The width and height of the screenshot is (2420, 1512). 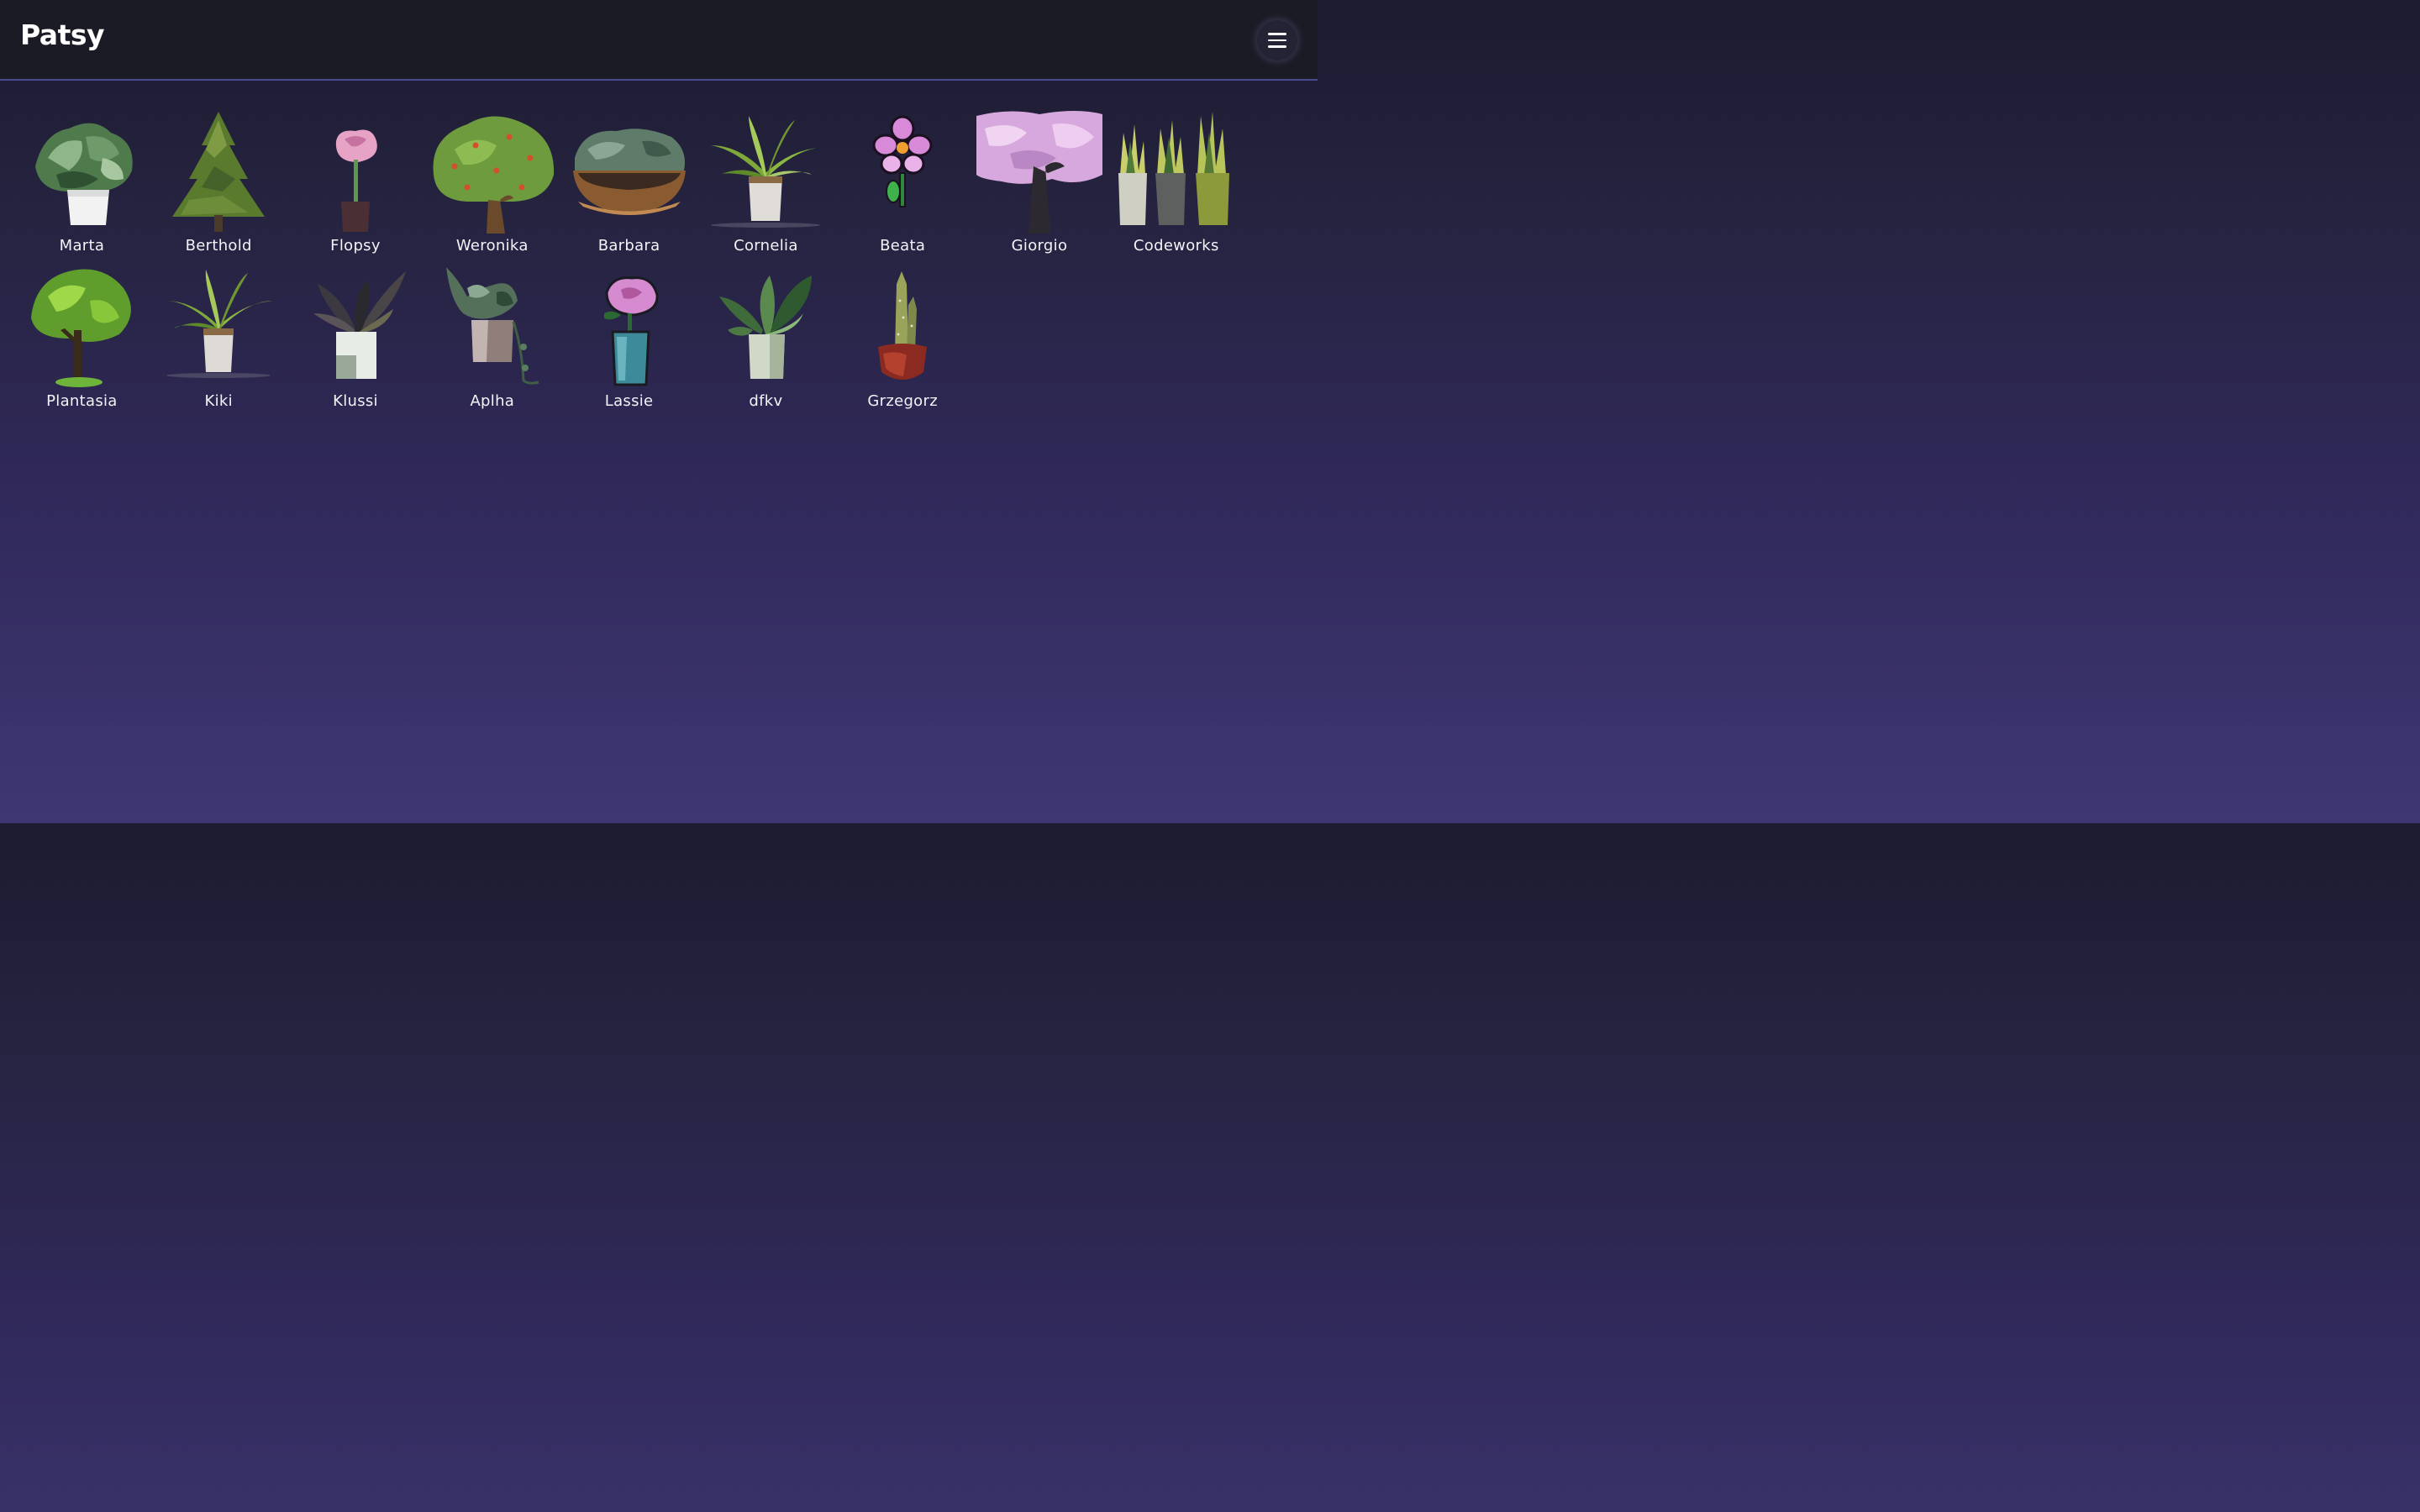 I want to click on plant-name: Berthold, so click(x=218, y=246).